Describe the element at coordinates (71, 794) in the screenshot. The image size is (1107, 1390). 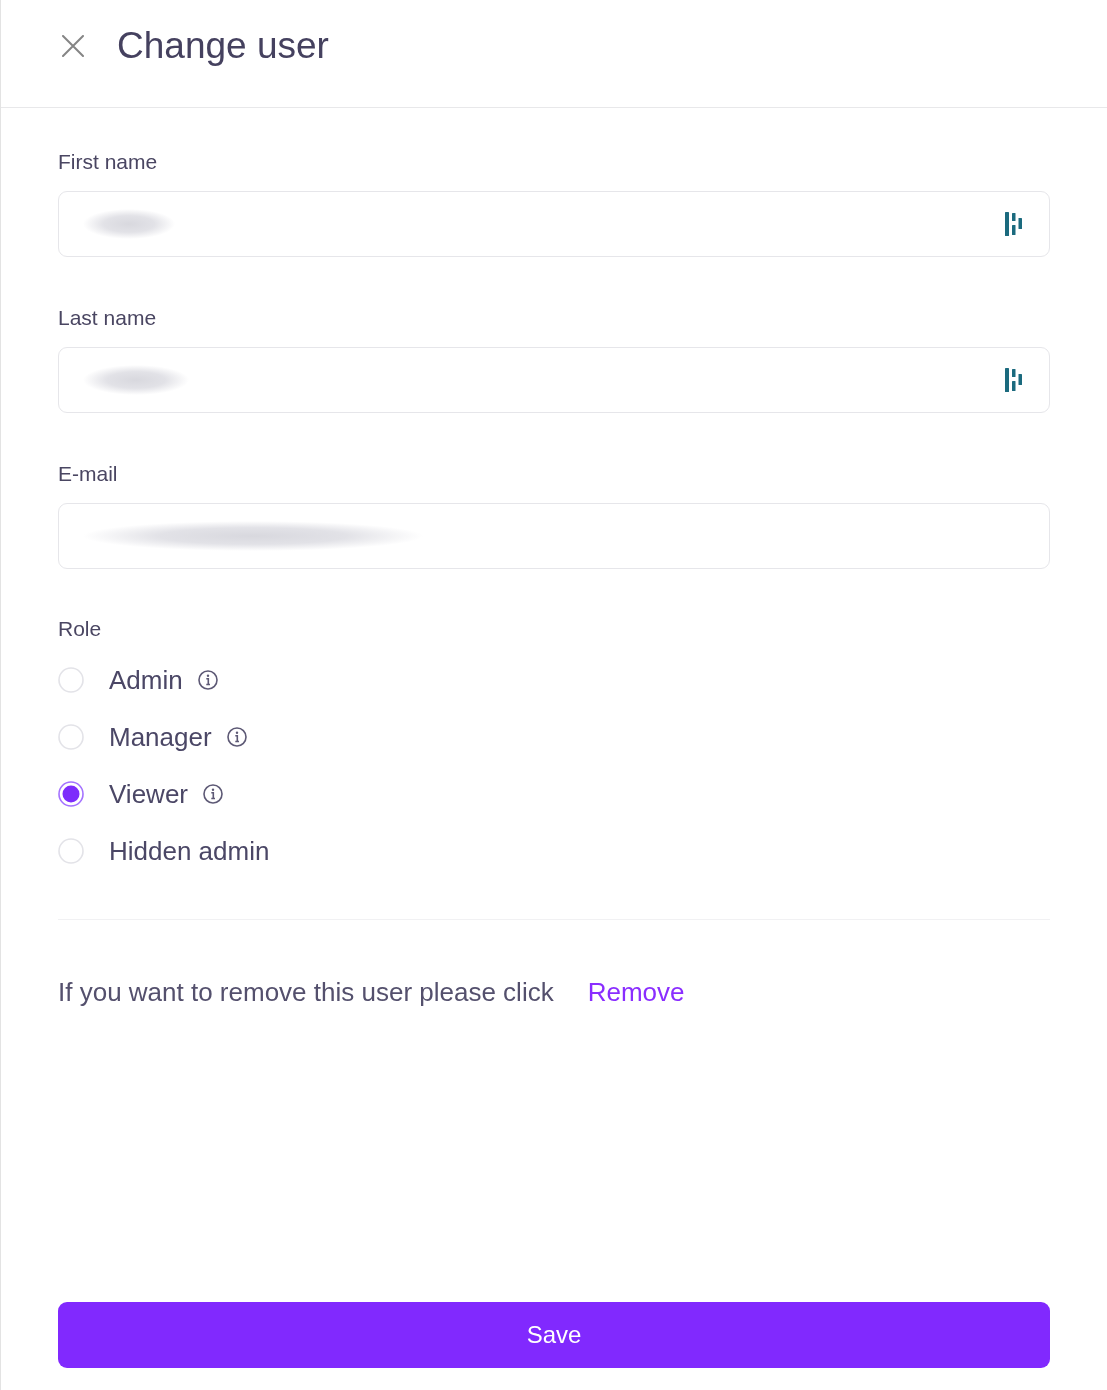
I see `radio-button` at that location.